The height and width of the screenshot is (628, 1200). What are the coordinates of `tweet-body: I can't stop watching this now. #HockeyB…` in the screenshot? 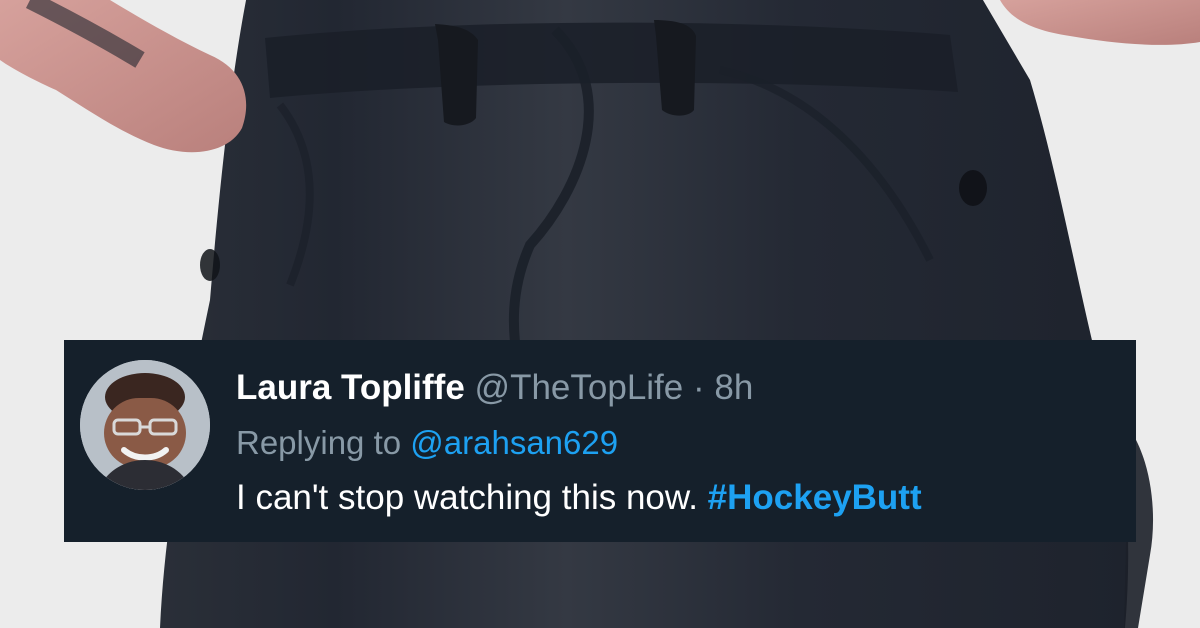 It's located at (579, 497).